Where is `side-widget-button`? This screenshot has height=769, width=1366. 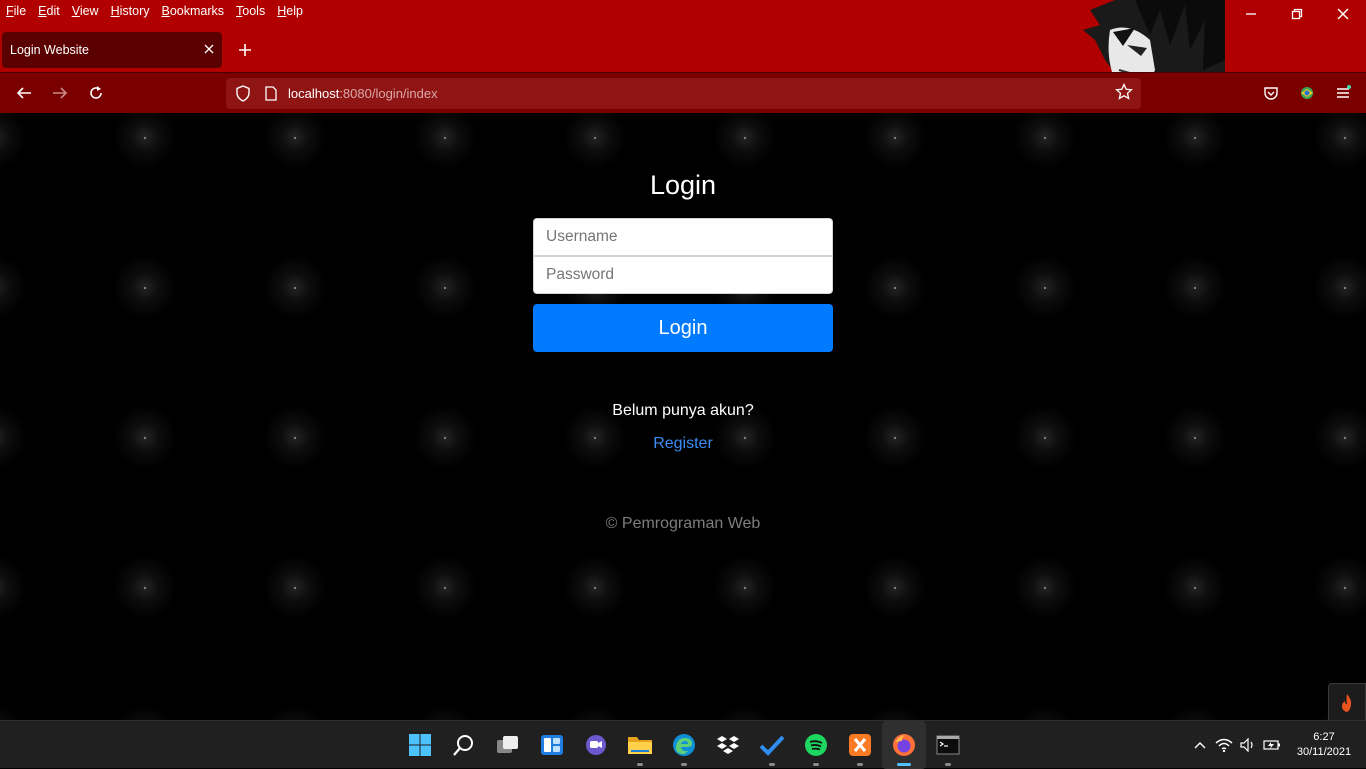
side-widget-button is located at coordinates (1347, 701).